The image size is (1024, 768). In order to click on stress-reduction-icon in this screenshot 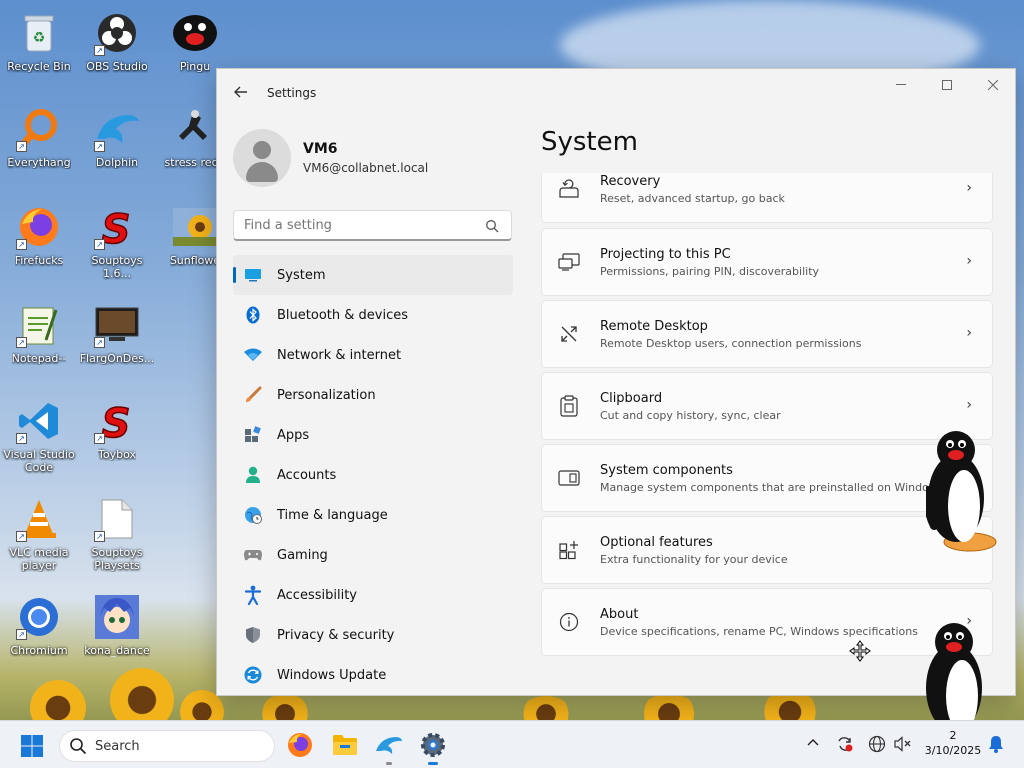, I will do `click(195, 129)`.